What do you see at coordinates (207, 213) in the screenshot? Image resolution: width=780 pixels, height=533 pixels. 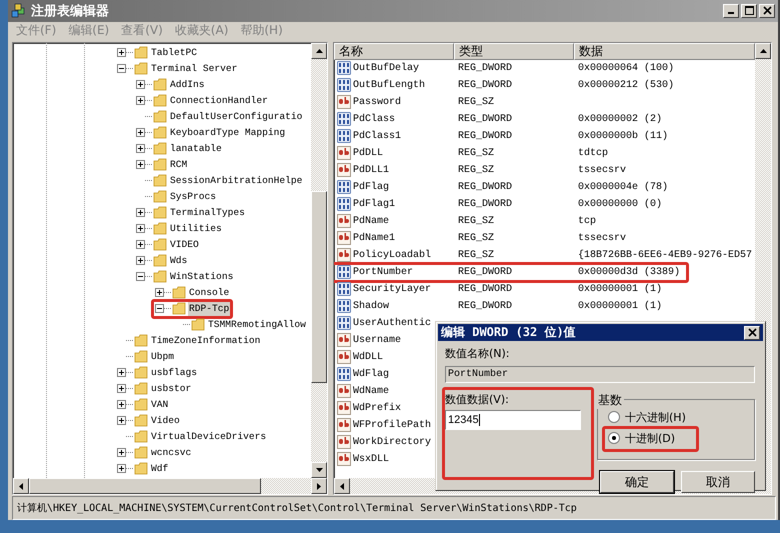 I see `tree-item: TerminalTypes` at bounding box center [207, 213].